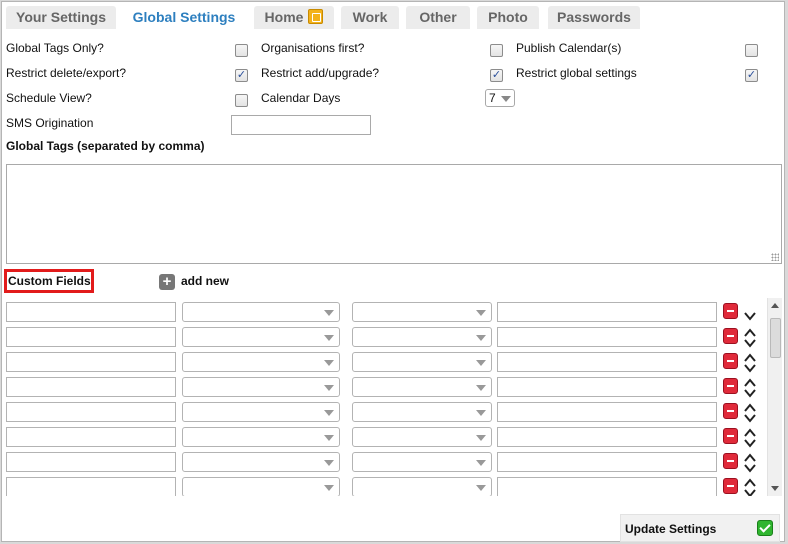 The width and height of the screenshot is (788, 544). I want to click on add-icon: +, so click(167, 282).